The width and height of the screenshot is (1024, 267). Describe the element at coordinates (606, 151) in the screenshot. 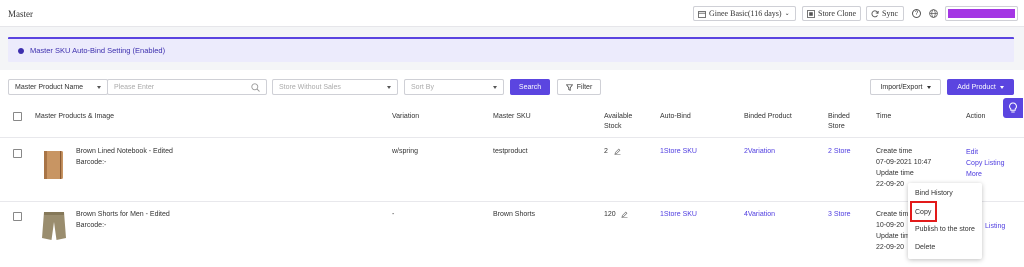

I see `available-stock-value: 2` at that location.